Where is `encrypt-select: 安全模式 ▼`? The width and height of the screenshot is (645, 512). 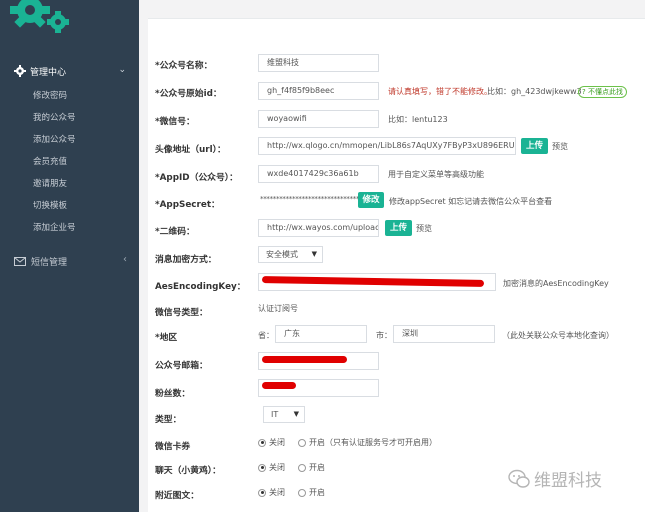
encrypt-select: 安全模式 ▼ is located at coordinates (290, 254).